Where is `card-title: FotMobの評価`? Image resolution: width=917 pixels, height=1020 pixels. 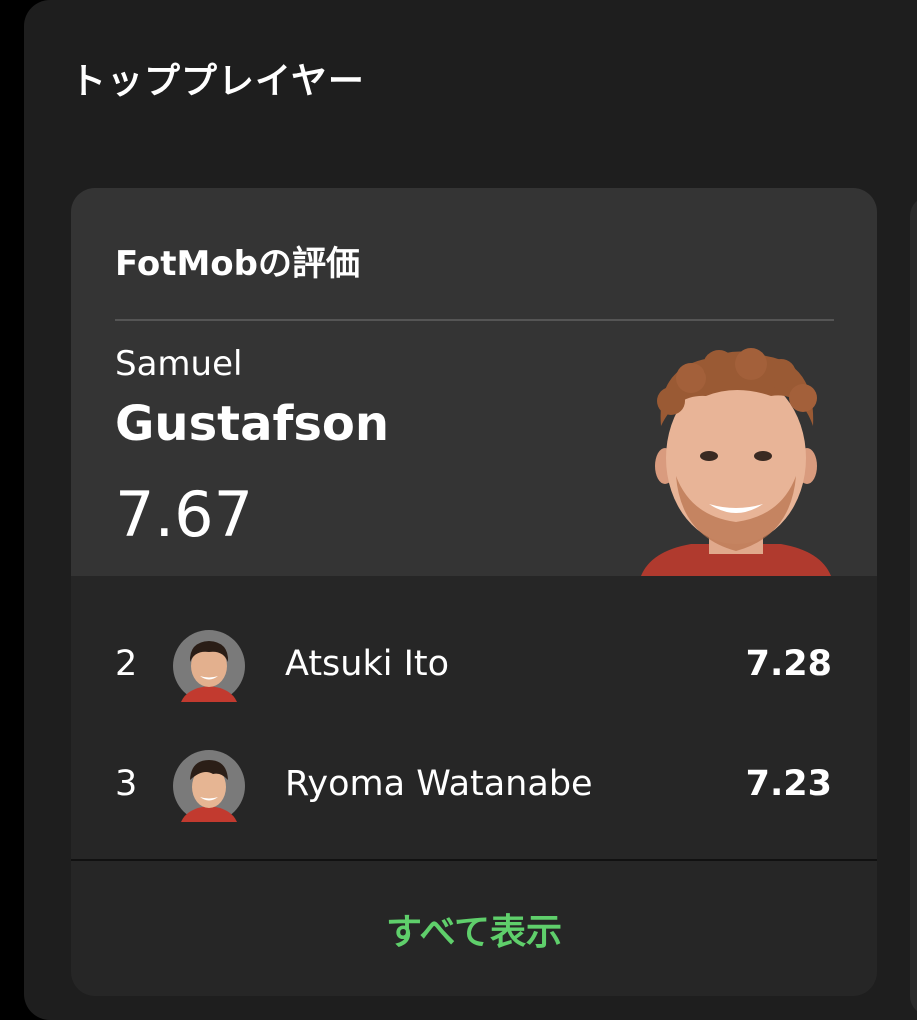
card-title: FotMobの評価 is located at coordinates (237, 264).